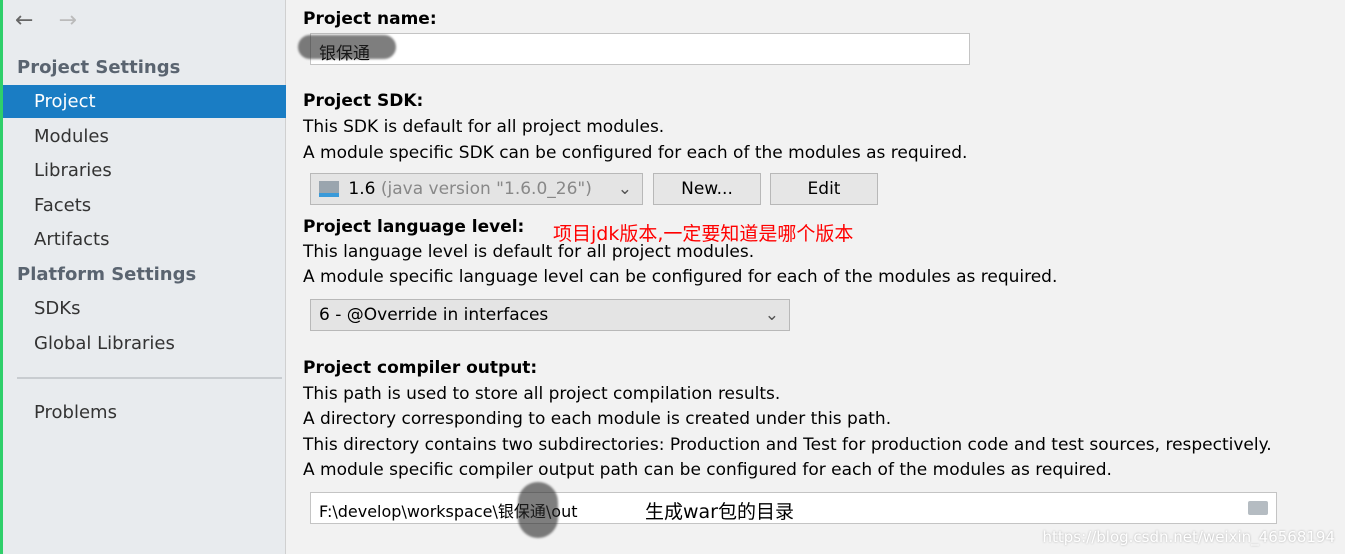 The image size is (1345, 554). I want to click on sdk-detail: (java version "1.6.0_26"), so click(486, 189).